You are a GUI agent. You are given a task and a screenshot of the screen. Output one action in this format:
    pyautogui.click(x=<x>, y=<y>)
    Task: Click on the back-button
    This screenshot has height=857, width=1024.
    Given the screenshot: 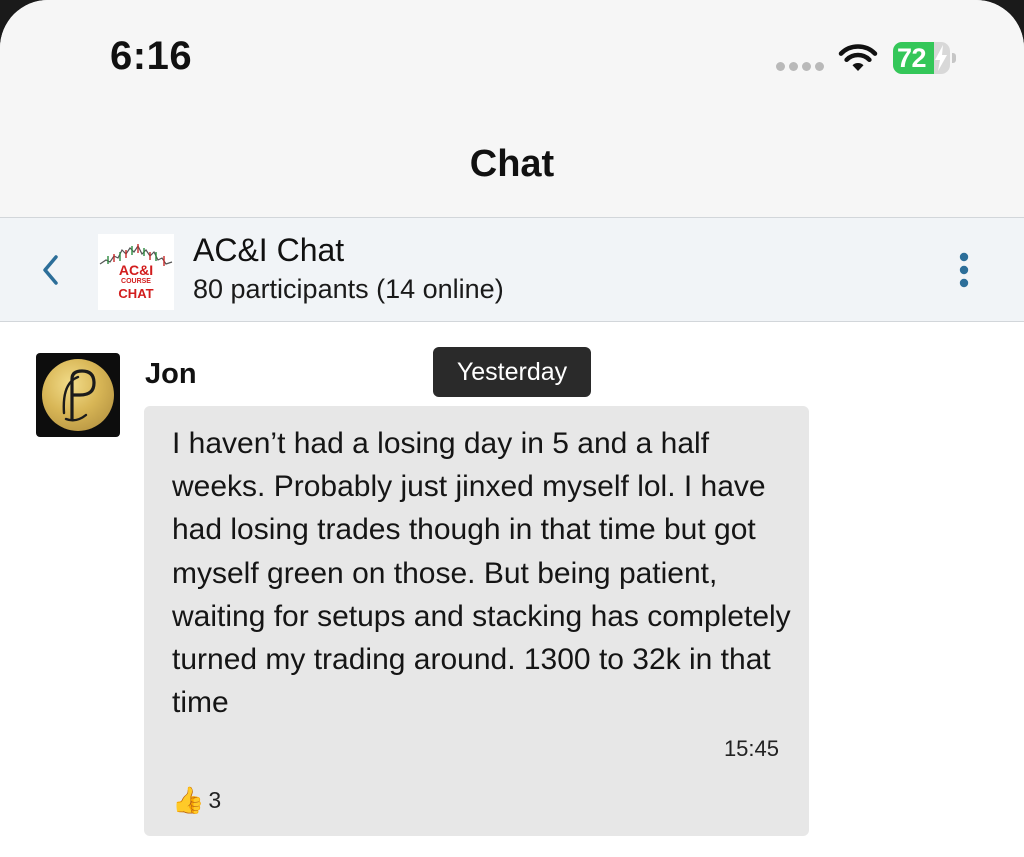 What is the action you would take?
    pyautogui.click(x=50, y=270)
    